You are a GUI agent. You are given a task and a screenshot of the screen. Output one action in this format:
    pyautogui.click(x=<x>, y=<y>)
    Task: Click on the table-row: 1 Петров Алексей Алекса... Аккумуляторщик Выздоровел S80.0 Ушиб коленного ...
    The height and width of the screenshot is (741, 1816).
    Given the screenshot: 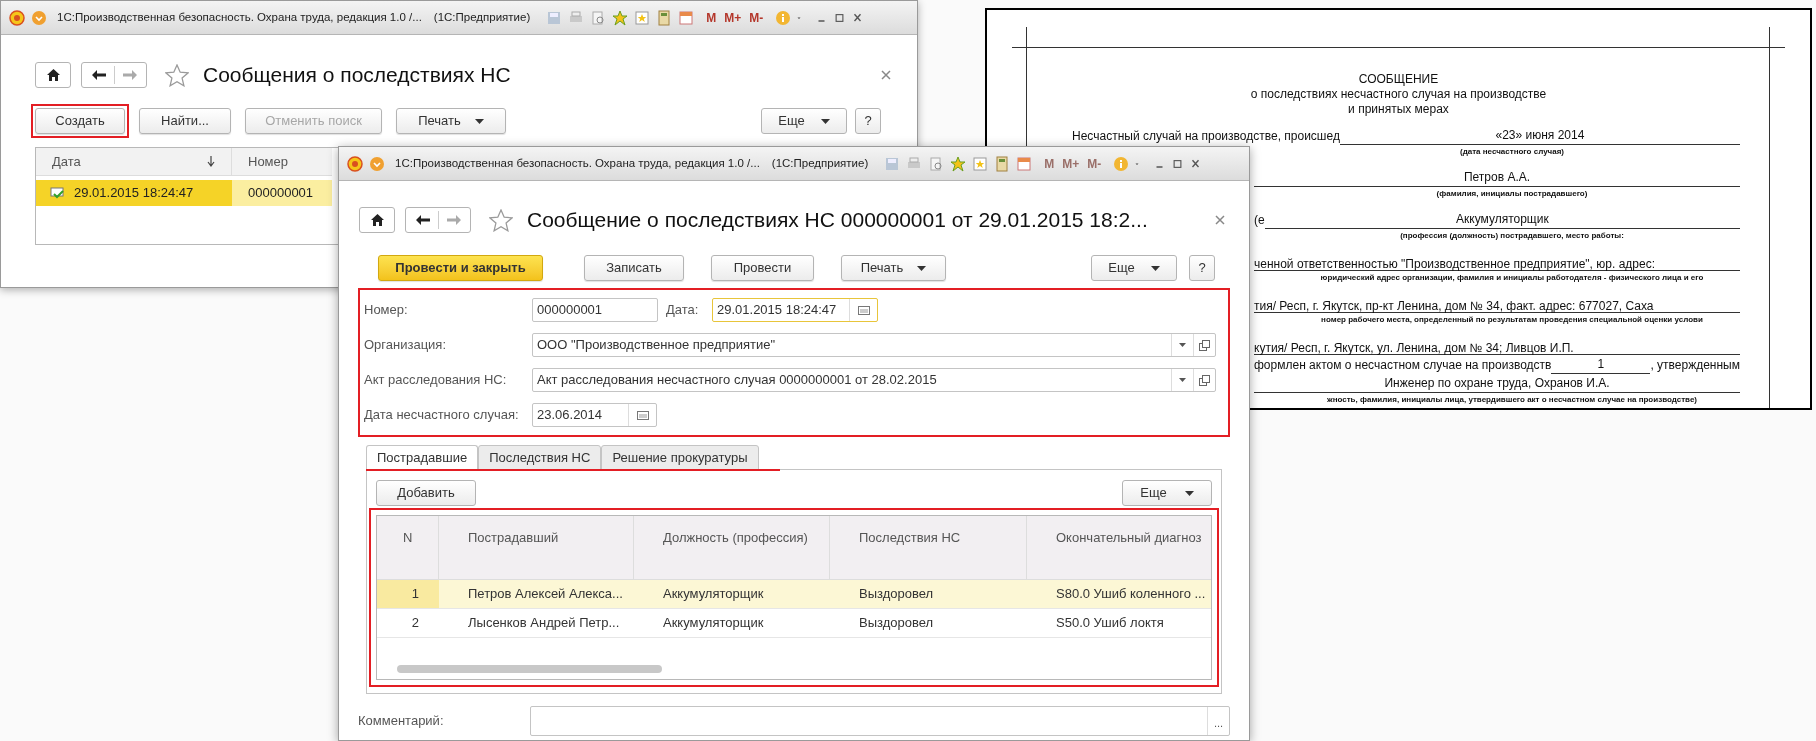 What is the action you would take?
    pyautogui.click(x=794, y=594)
    